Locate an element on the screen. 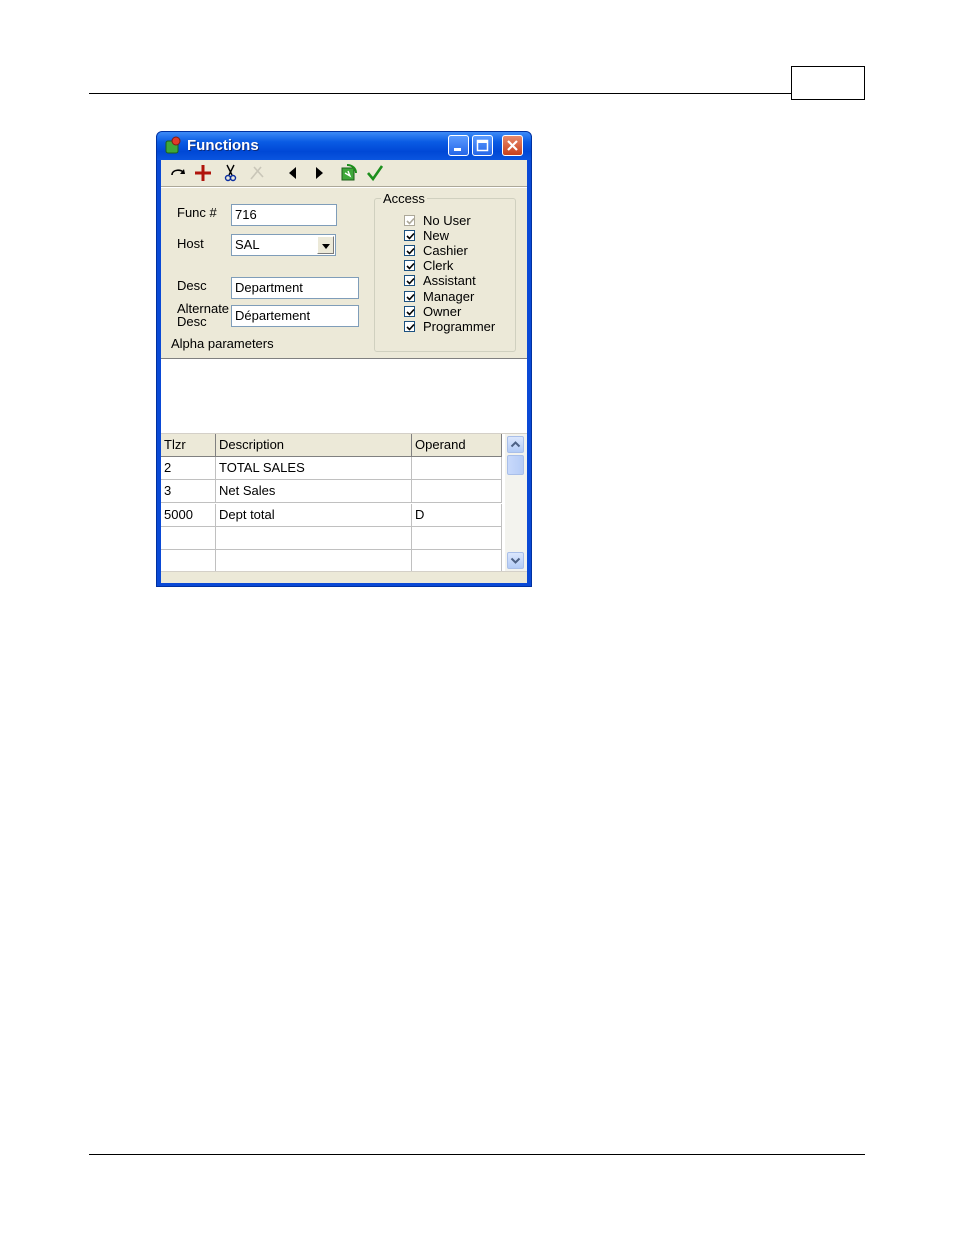 This screenshot has height=1235, width=954. minimize-icon is located at coordinates (457, 149).